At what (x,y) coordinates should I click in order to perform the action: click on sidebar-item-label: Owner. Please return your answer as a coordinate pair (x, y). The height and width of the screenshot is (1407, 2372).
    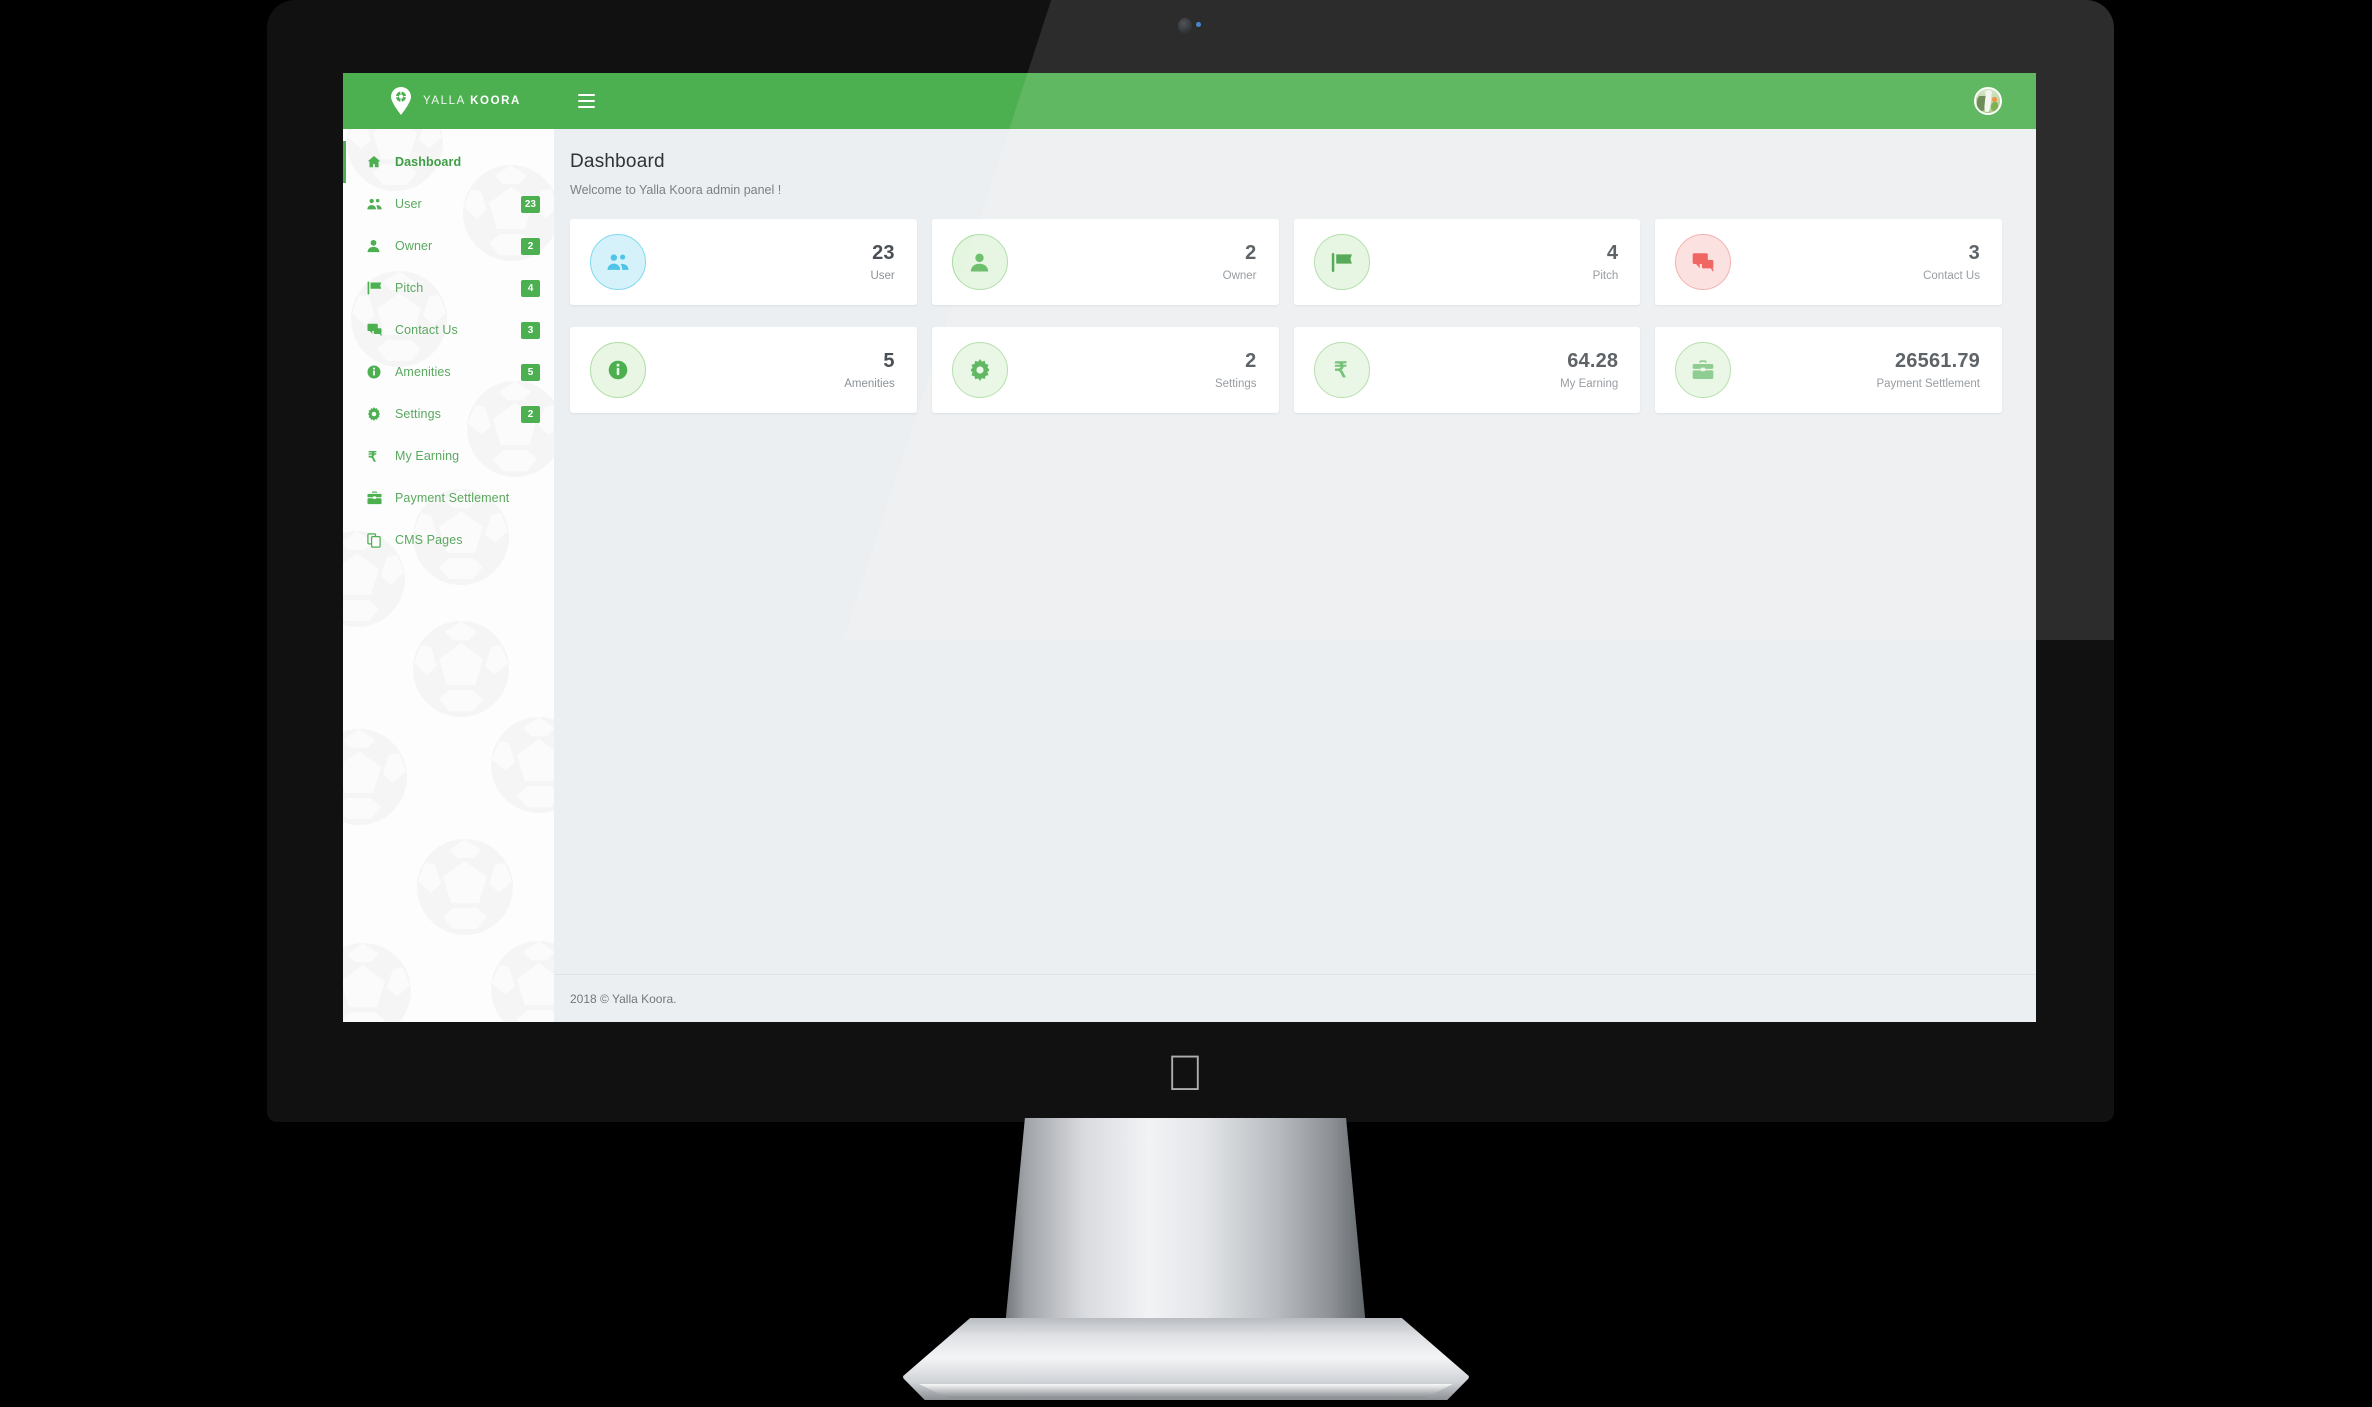
    Looking at the image, I should click on (414, 246).